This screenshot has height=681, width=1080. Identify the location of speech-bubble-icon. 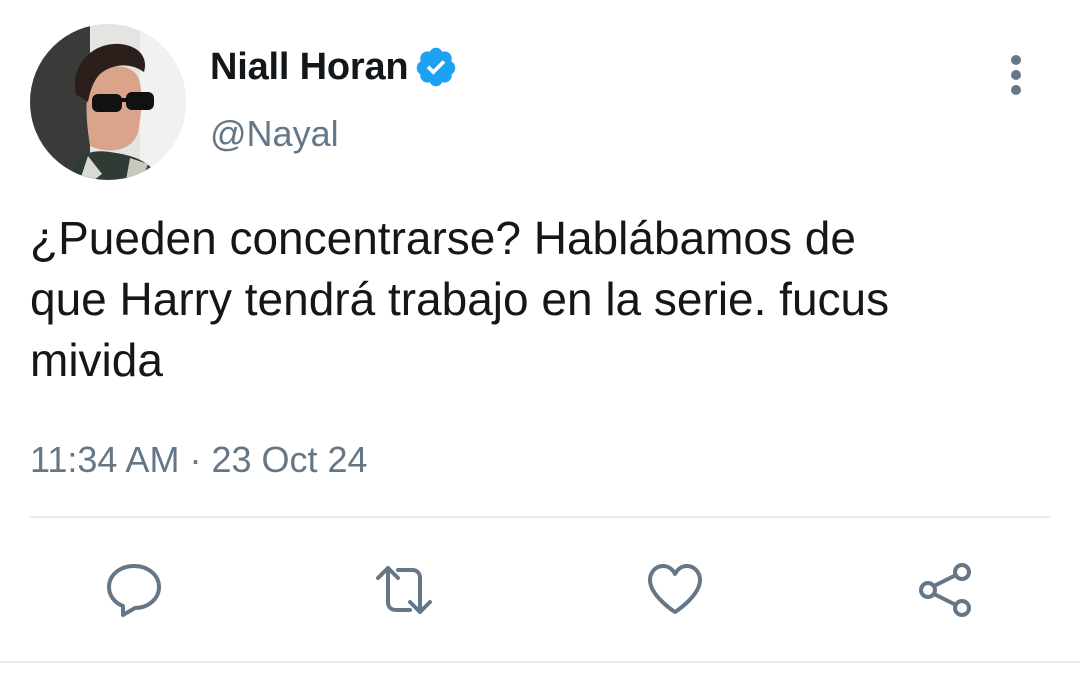
(134, 590).